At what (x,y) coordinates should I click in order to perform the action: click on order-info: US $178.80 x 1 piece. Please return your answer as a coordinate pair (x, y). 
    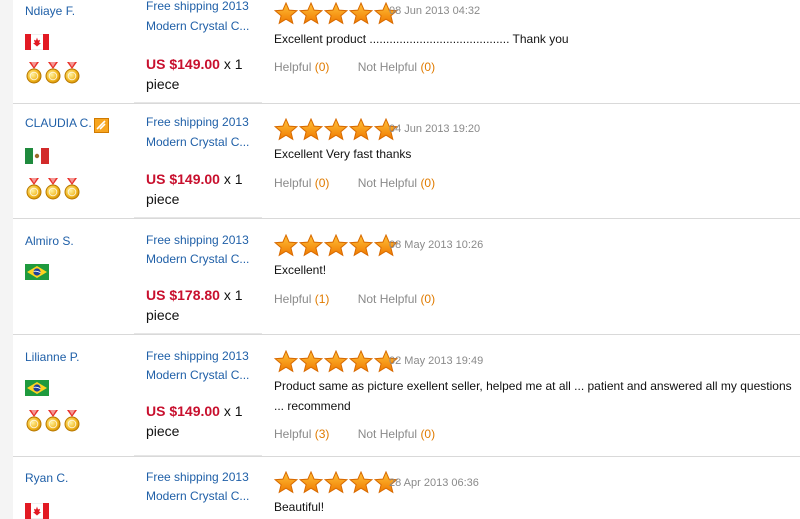
    Looking at the image, I should click on (201, 305).